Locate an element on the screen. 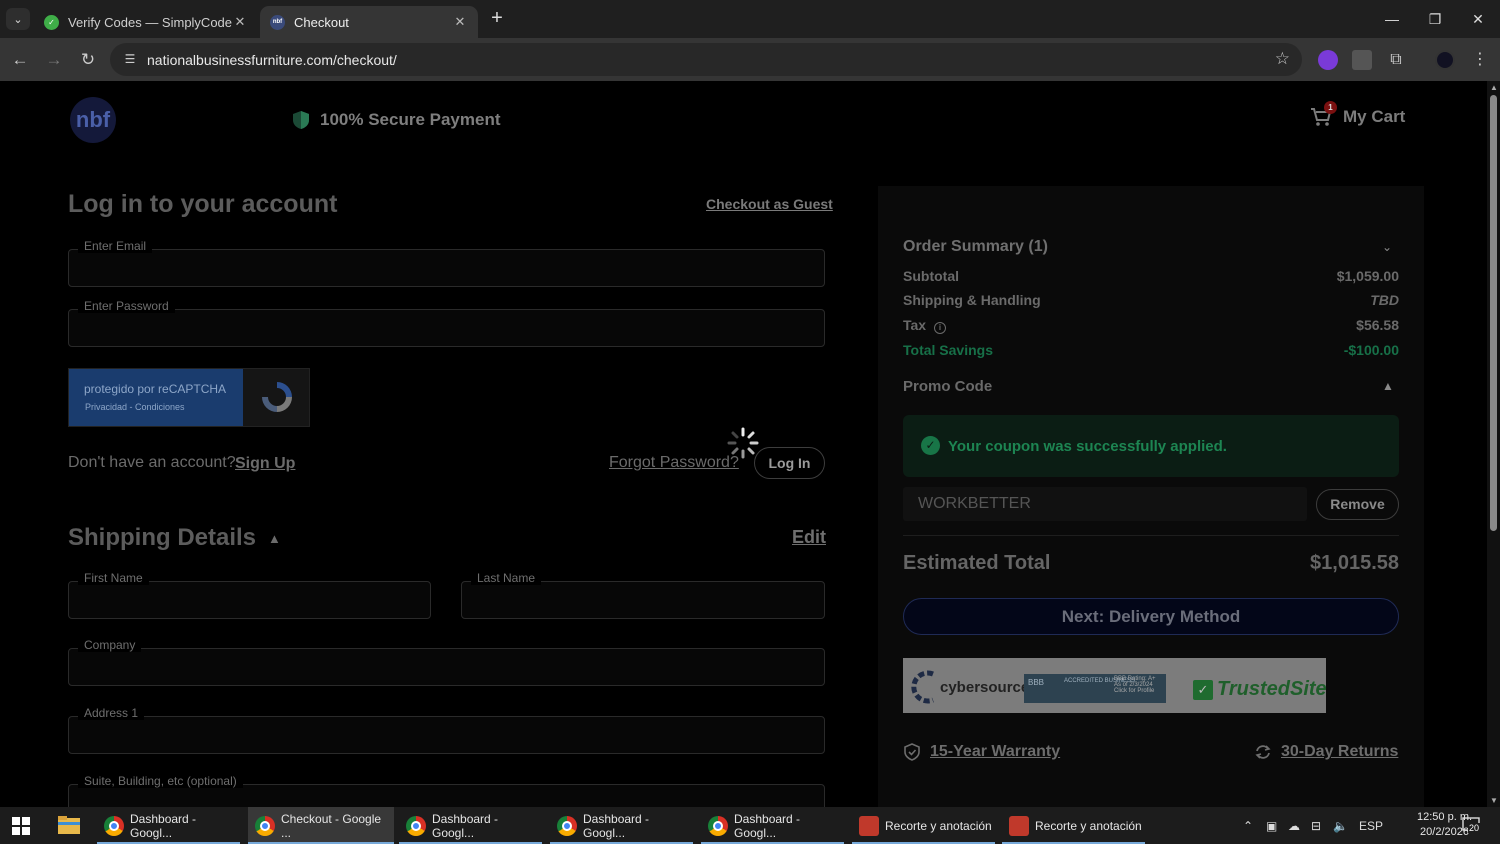 This screenshot has height=844, width=1500. no-account-text: Don't have an account? is located at coordinates (152, 462).